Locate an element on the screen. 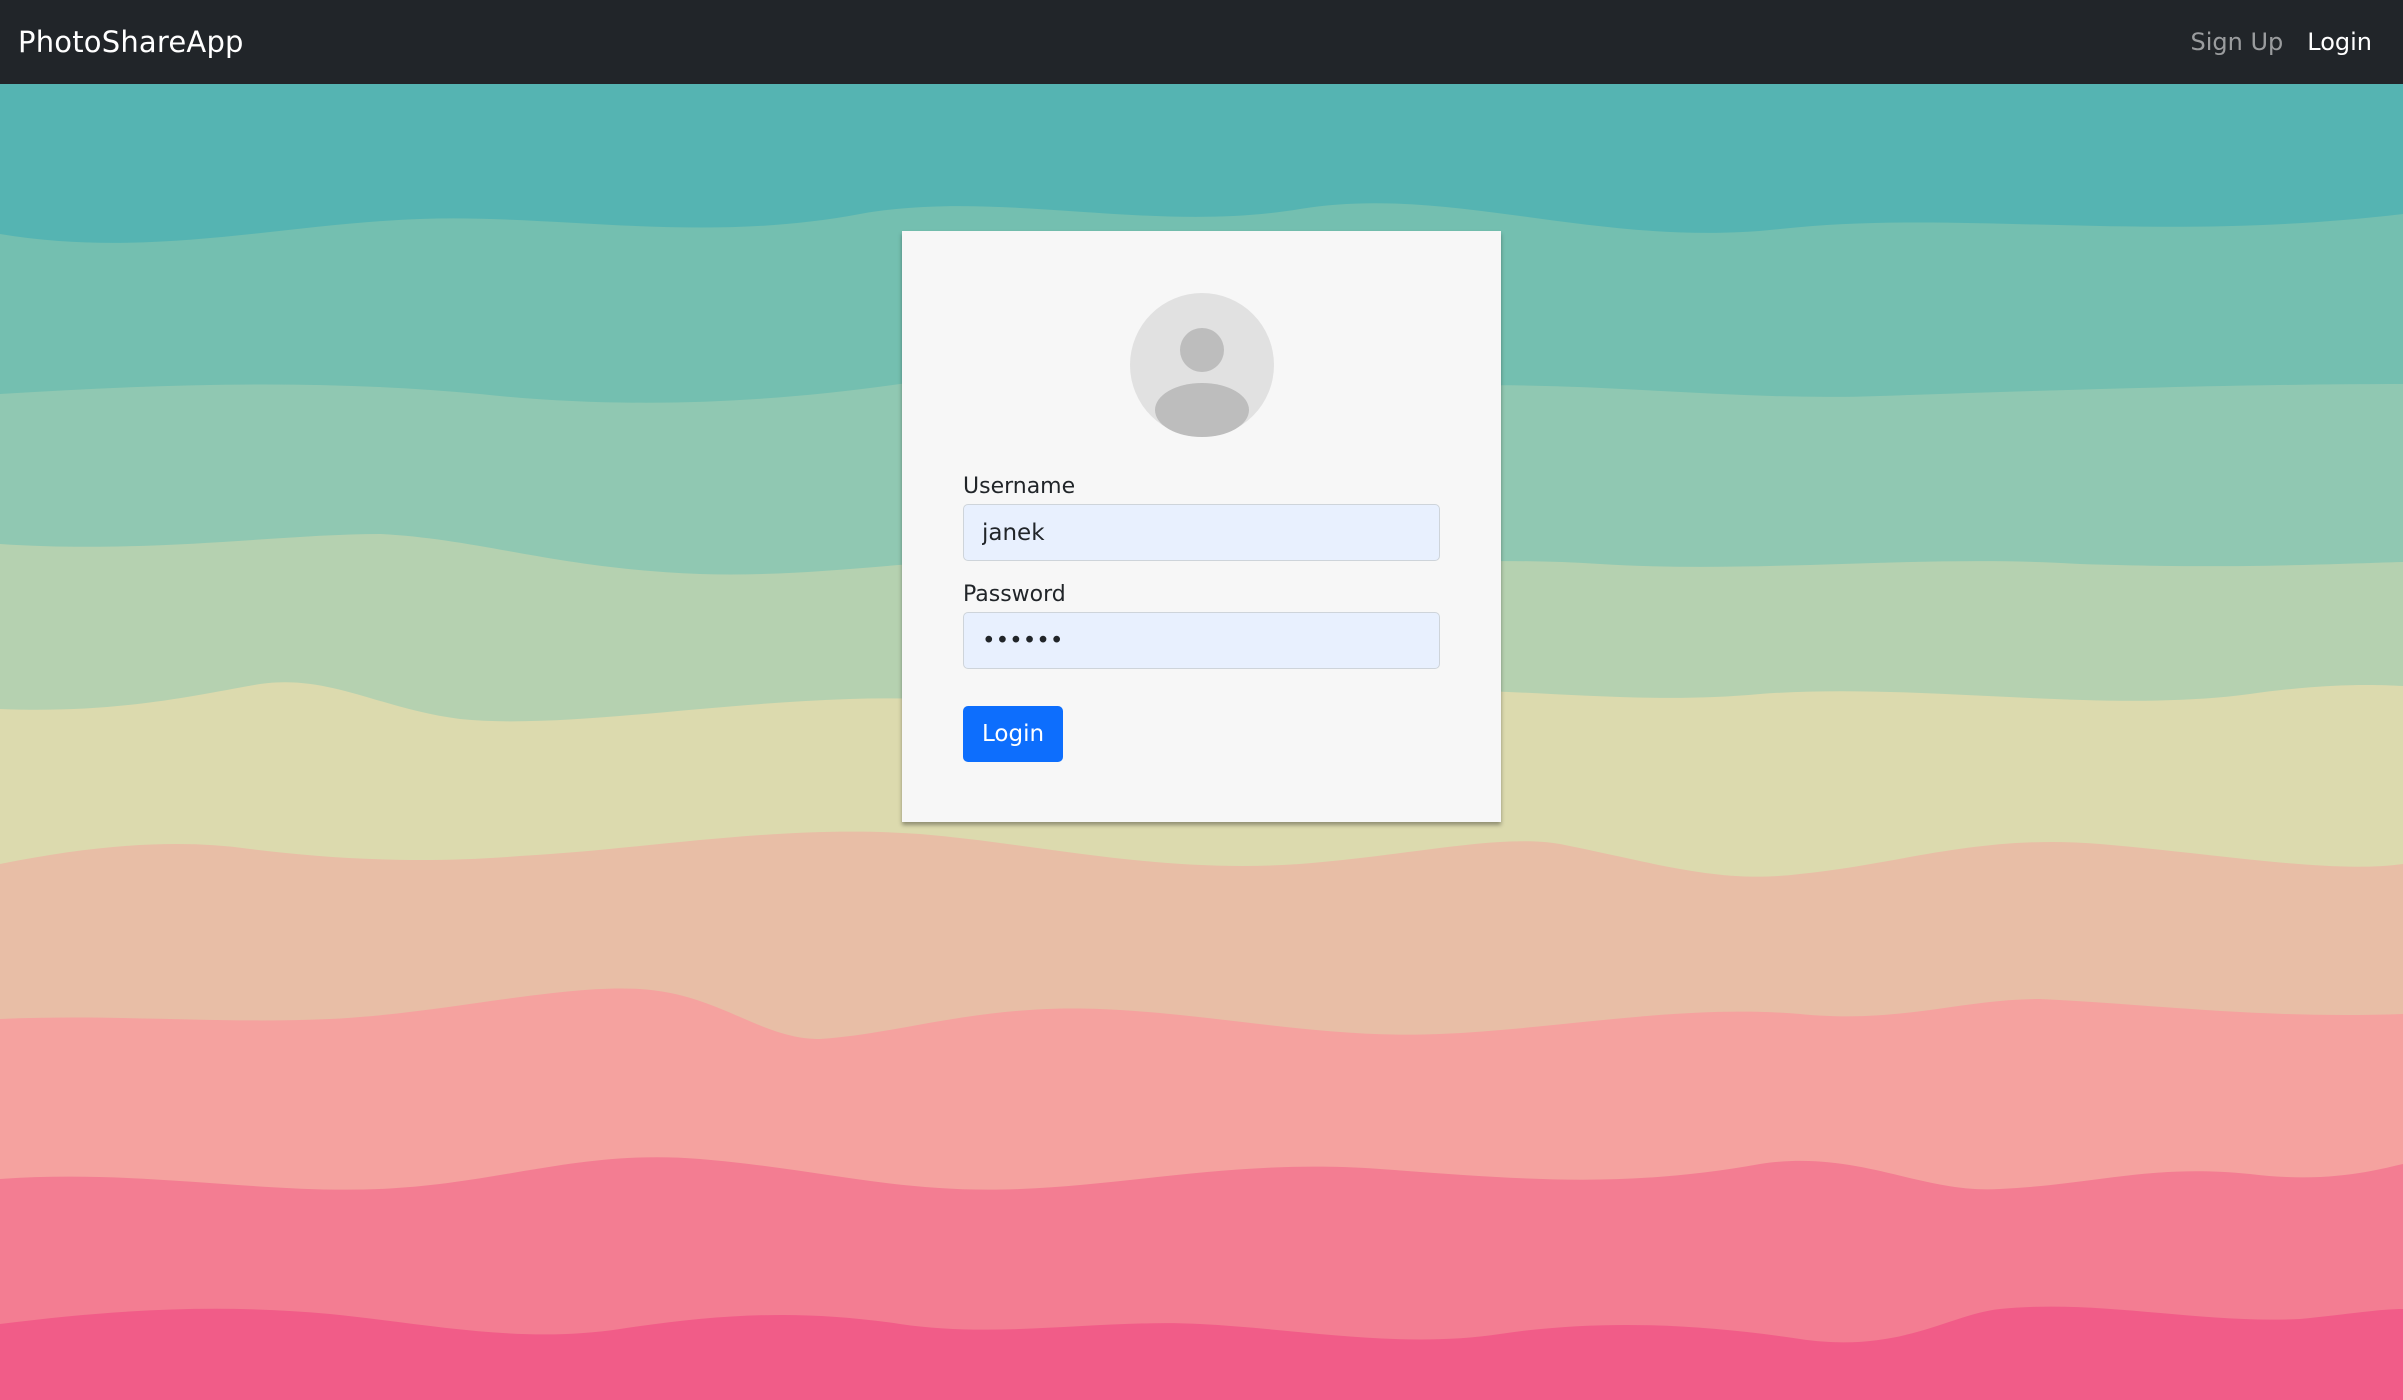  password-input is located at coordinates (1201, 640).